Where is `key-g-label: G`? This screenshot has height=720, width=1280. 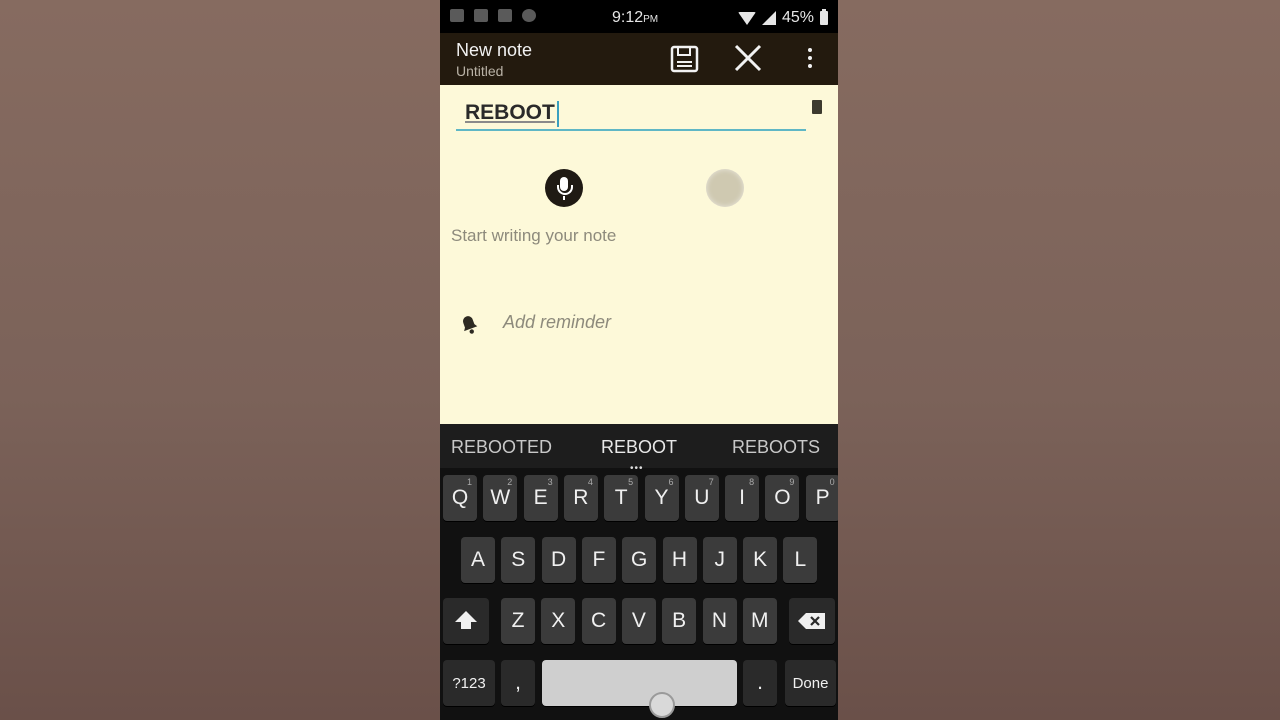 key-g-label: G is located at coordinates (639, 559).